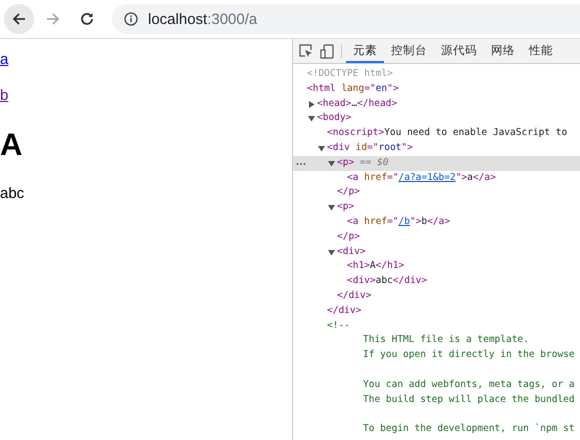  What do you see at coordinates (436, 207) in the screenshot?
I see `tree-row: <p>` at bounding box center [436, 207].